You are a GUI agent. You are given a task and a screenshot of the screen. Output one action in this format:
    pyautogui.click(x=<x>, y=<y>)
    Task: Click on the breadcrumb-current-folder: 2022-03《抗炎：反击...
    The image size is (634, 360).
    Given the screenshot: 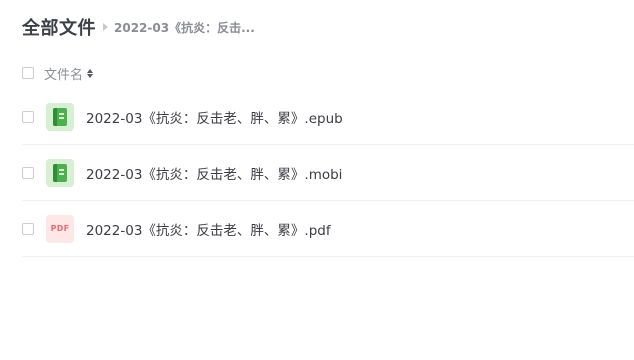 What is the action you would take?
    pyautogui.click(x=184, y=27)
    